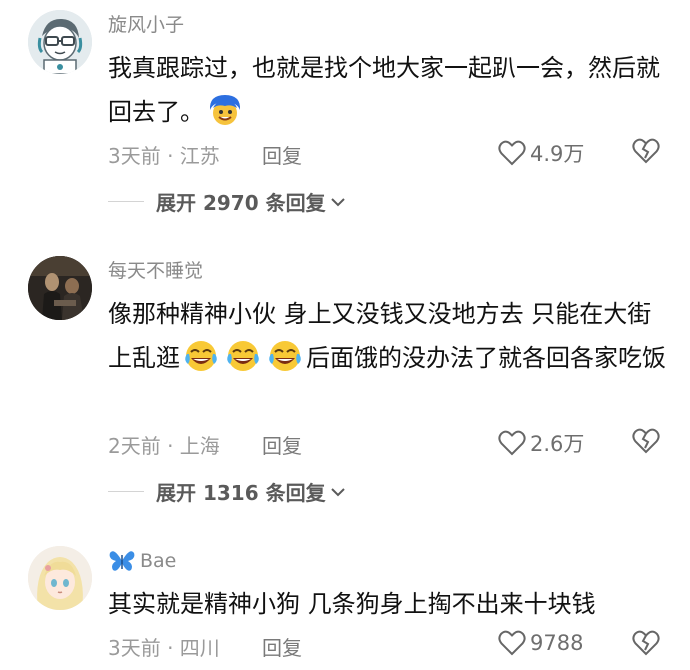  I want to click on comment-text-part: 后面饿的没办法了就各回各家吃饭, so click(486, 358).